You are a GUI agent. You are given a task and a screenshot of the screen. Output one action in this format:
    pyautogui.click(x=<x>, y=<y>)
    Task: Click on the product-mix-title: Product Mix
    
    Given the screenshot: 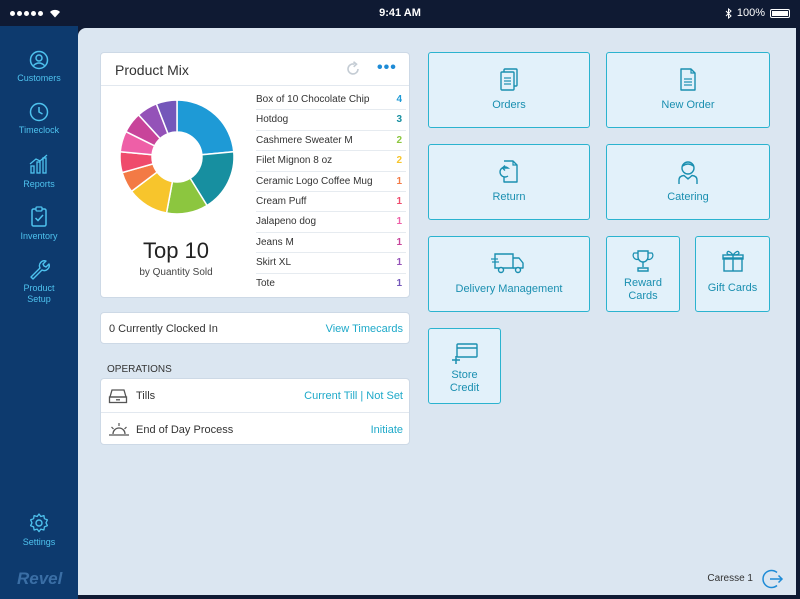 What is the action you would take?
    pyautogui.click(x=152, y=70)
    